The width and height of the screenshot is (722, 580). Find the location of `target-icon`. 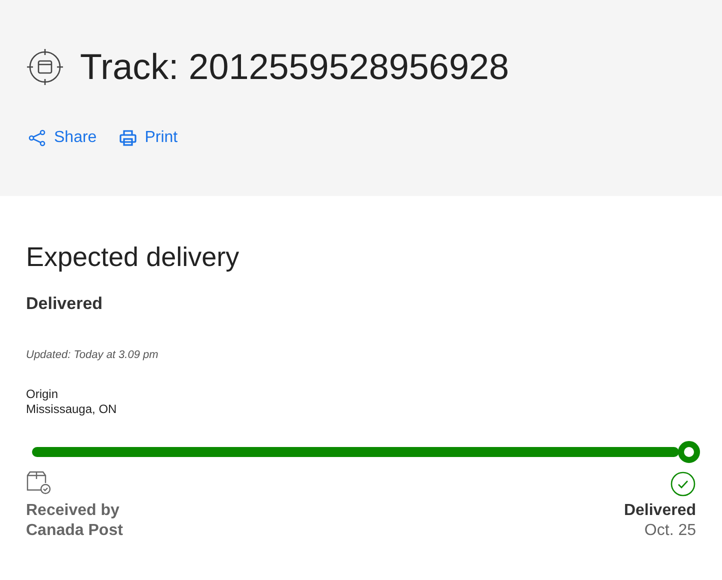

target-icon is located at coordinates (45, 67).